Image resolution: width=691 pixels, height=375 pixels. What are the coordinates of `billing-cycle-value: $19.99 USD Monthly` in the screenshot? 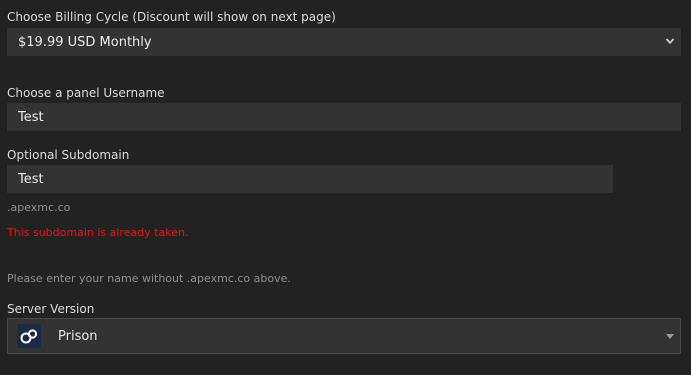 It's located at (85, 42).